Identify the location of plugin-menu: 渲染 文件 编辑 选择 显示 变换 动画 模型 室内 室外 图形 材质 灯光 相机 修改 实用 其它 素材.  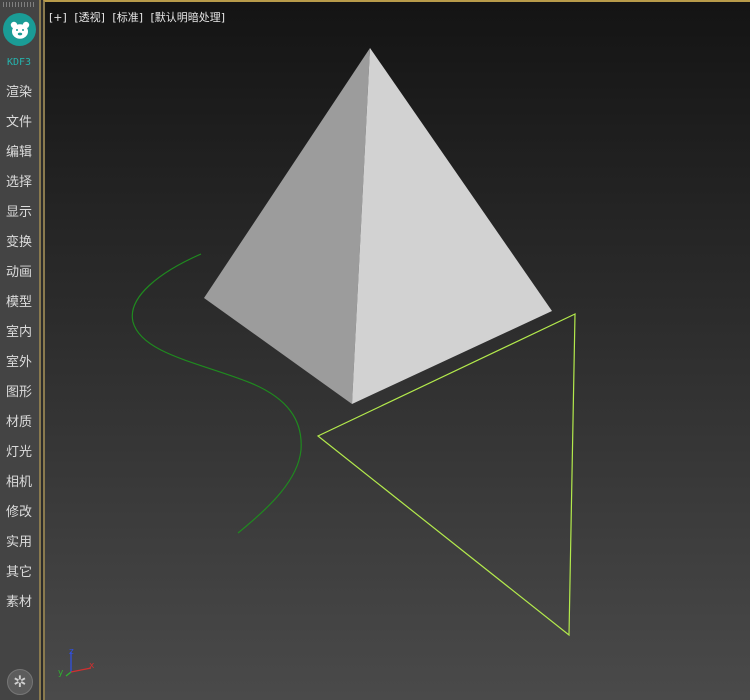
(19, 353).